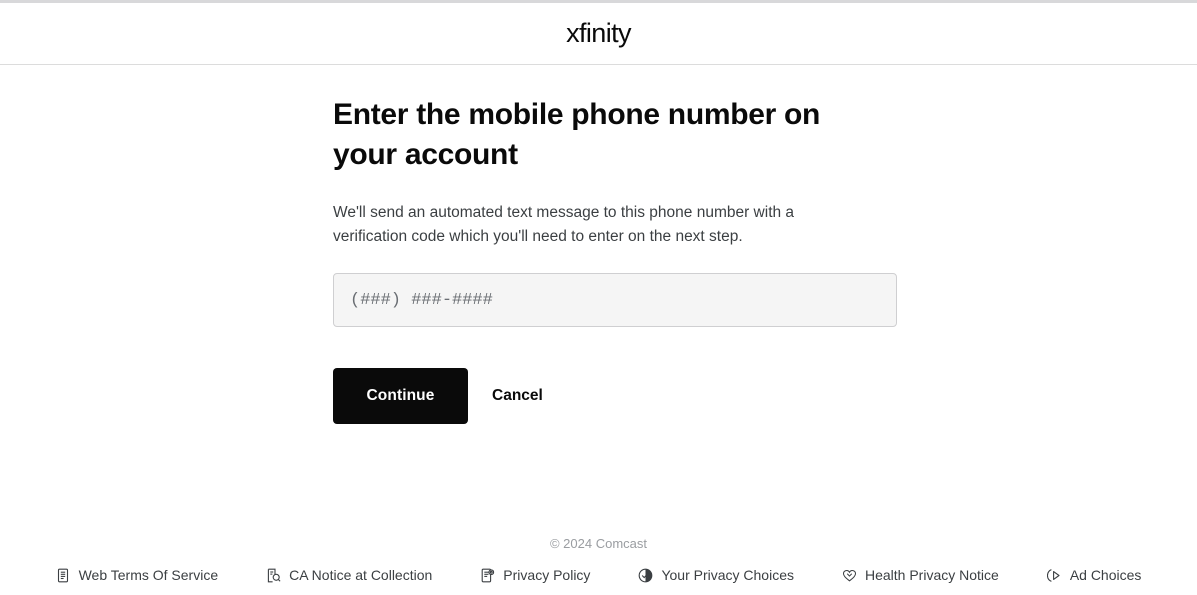  Describe the element at coordinates (400, 396) in the screenshot. I see `continue-button: Continue` at that location.